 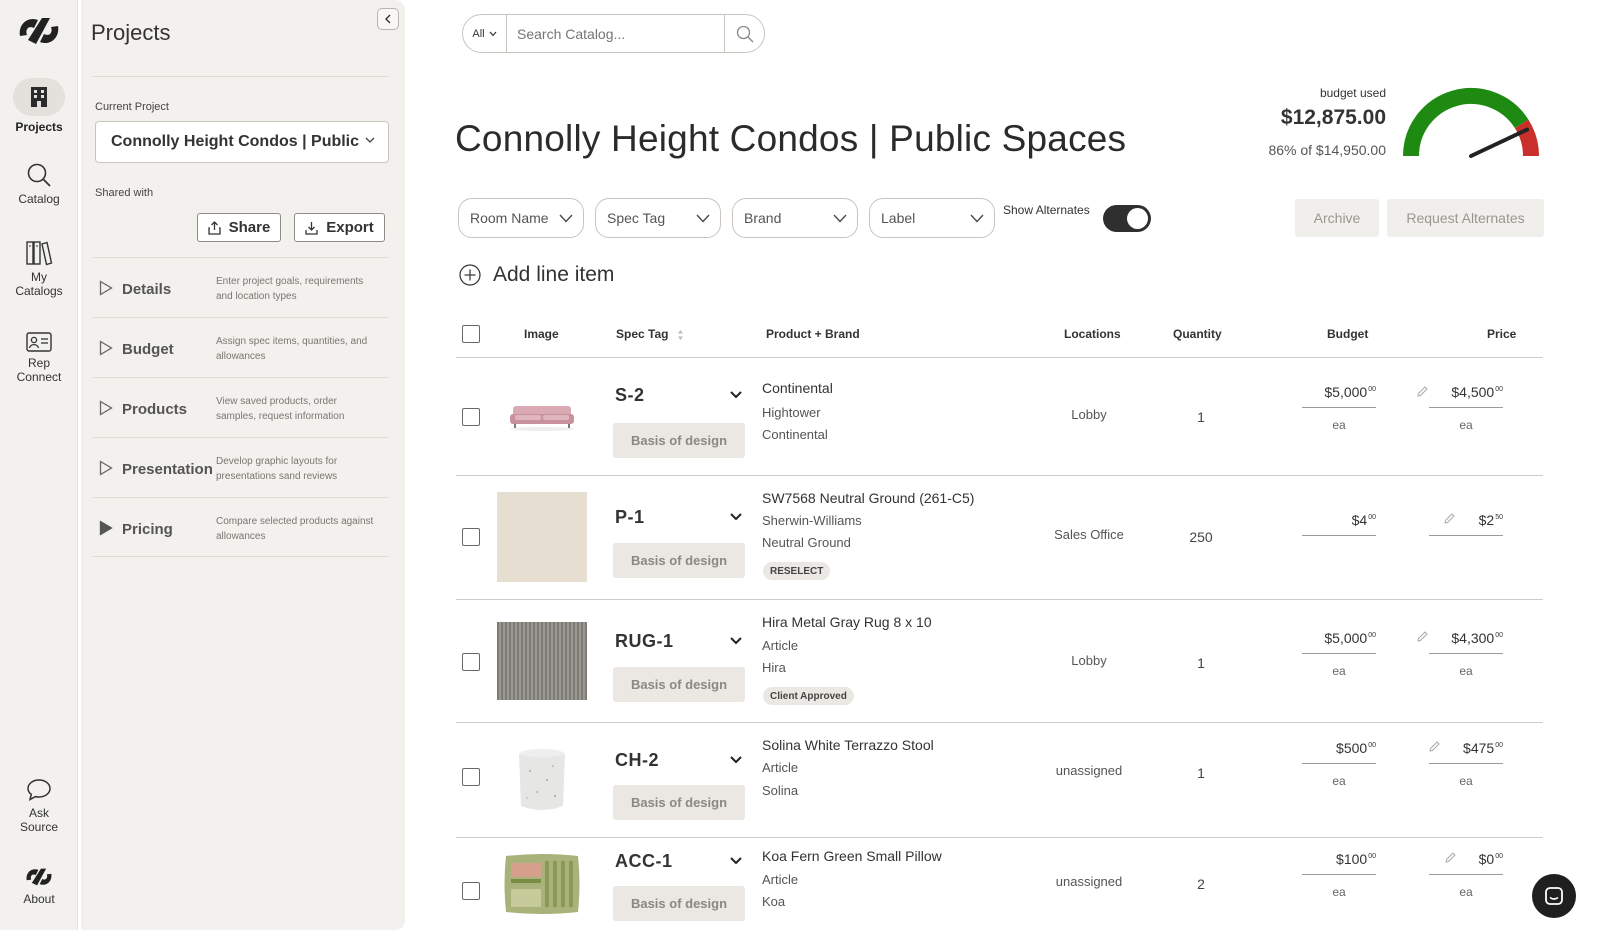 I want to click on price-value: $4,30000, so click(x=1466, y=642).